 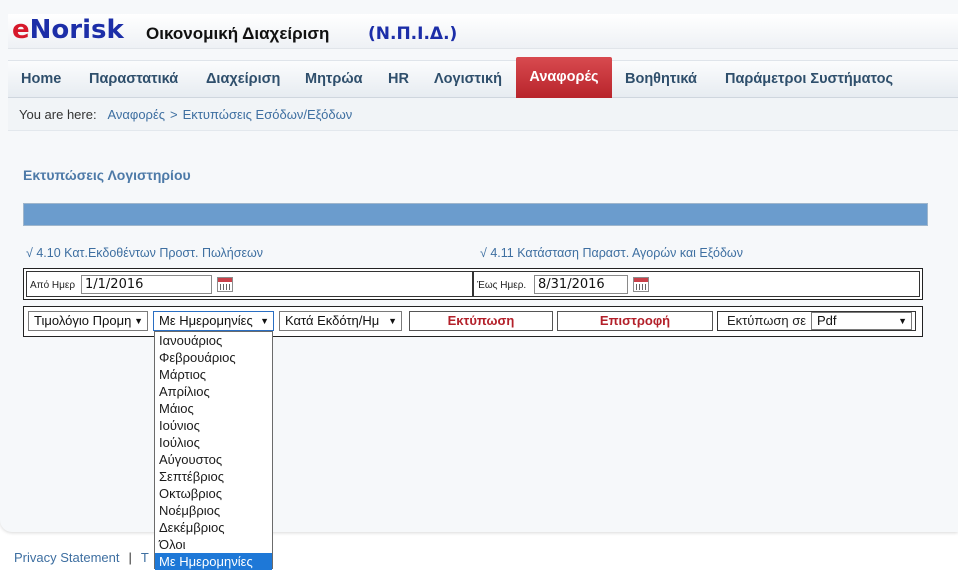 I want to click on sort-order-value: Κατά Εκδότη/Ημ, so click(x=332, y=320).